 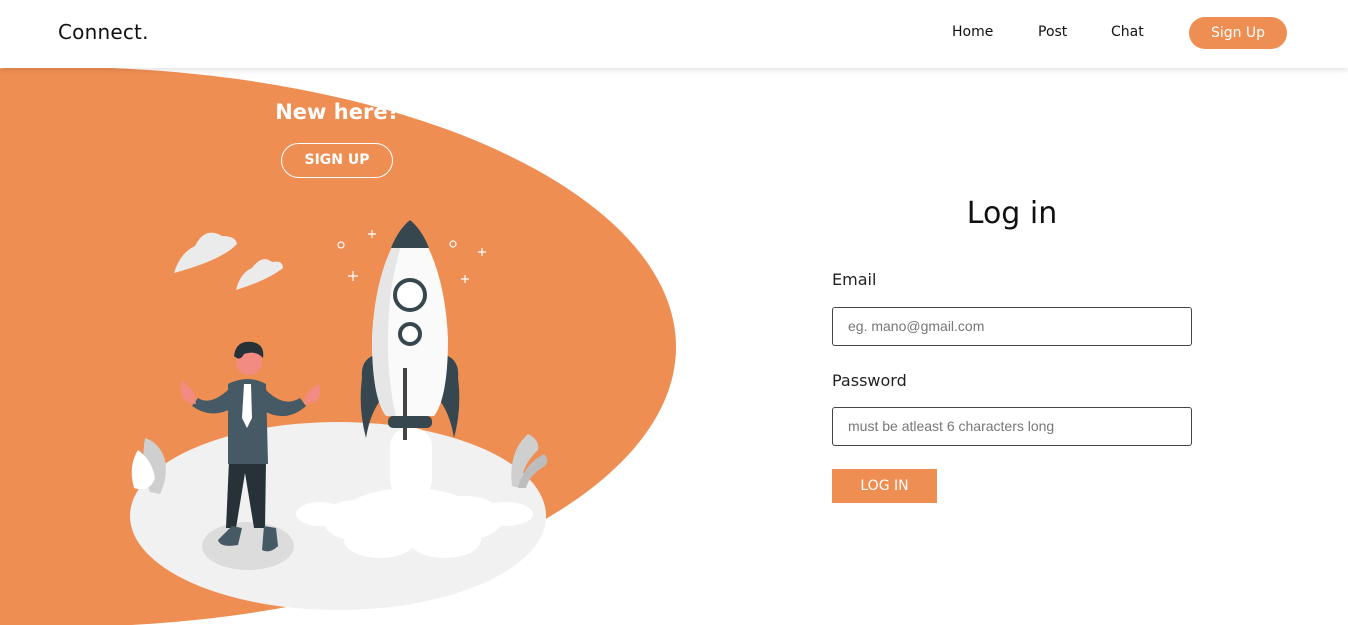 I want to click on cloud-icon, so click(x=228, y=261).